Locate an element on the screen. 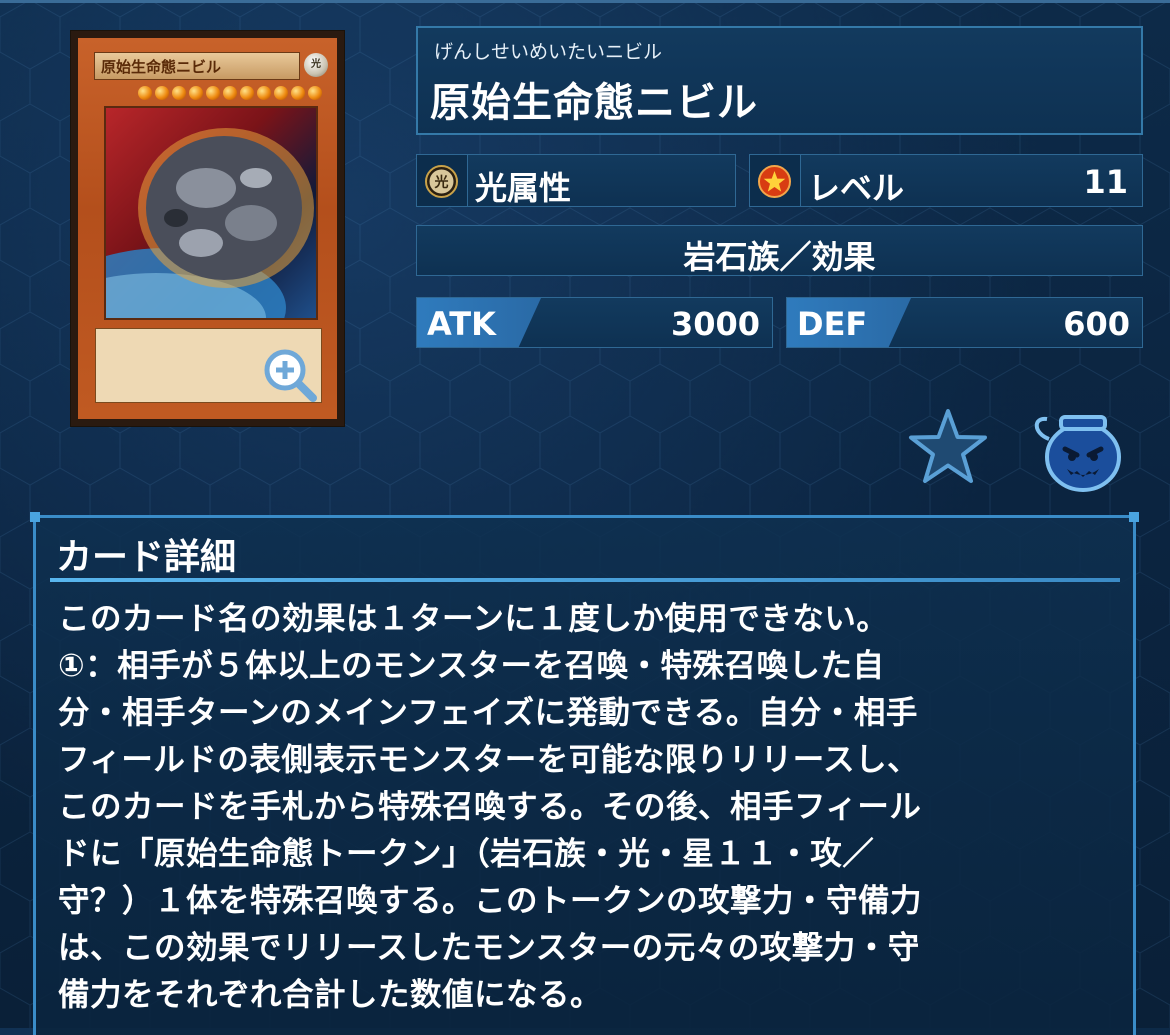 This screenshot has height=1035, width=1170. type-panel: 岩石族／効果 is located at coordinates (779, 250).